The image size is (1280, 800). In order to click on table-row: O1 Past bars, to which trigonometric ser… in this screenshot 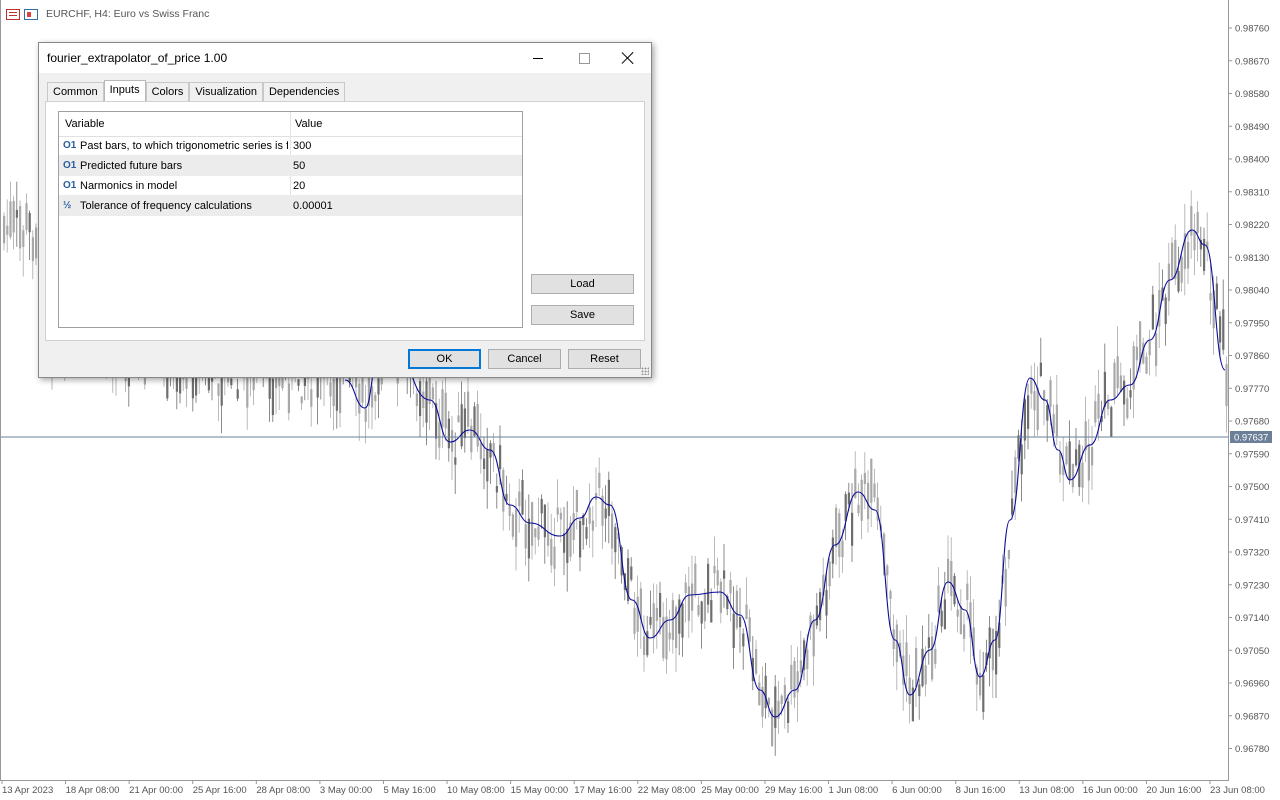, I will do `click(290, 146)`.